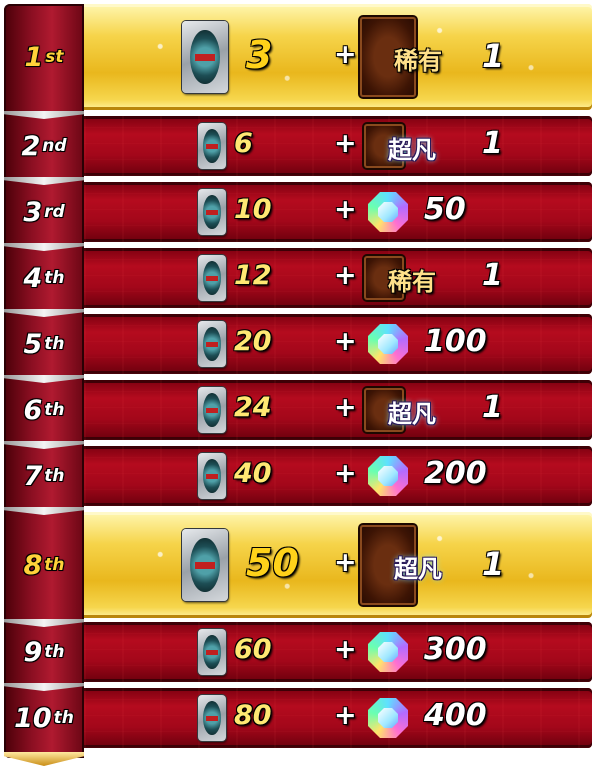 Image resolution: width=592 pixels, height=766 pixels. What do you see at coordinates (253, 649) in the screenshot?
I see `pack-count: 60` at bounding box center [253, 649].